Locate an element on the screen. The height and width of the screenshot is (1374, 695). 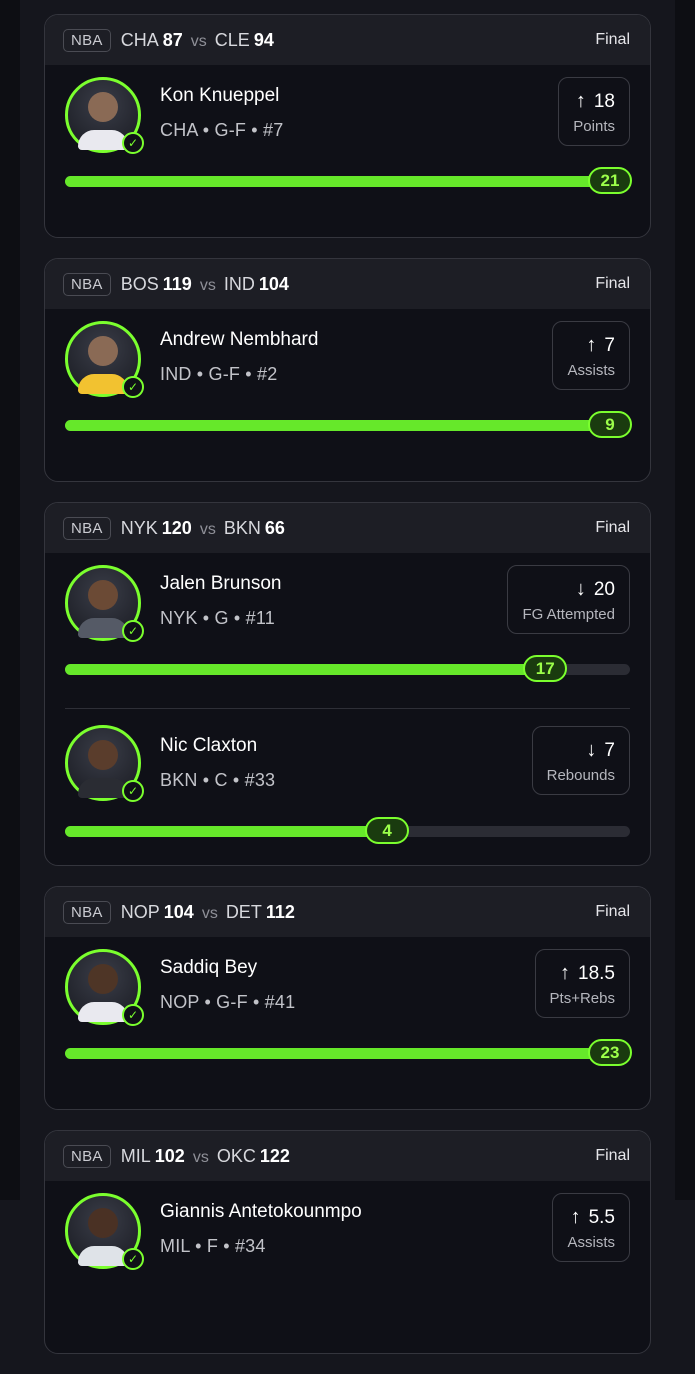
stat-line: ↓ 20 is located at coordinates (568, 589).